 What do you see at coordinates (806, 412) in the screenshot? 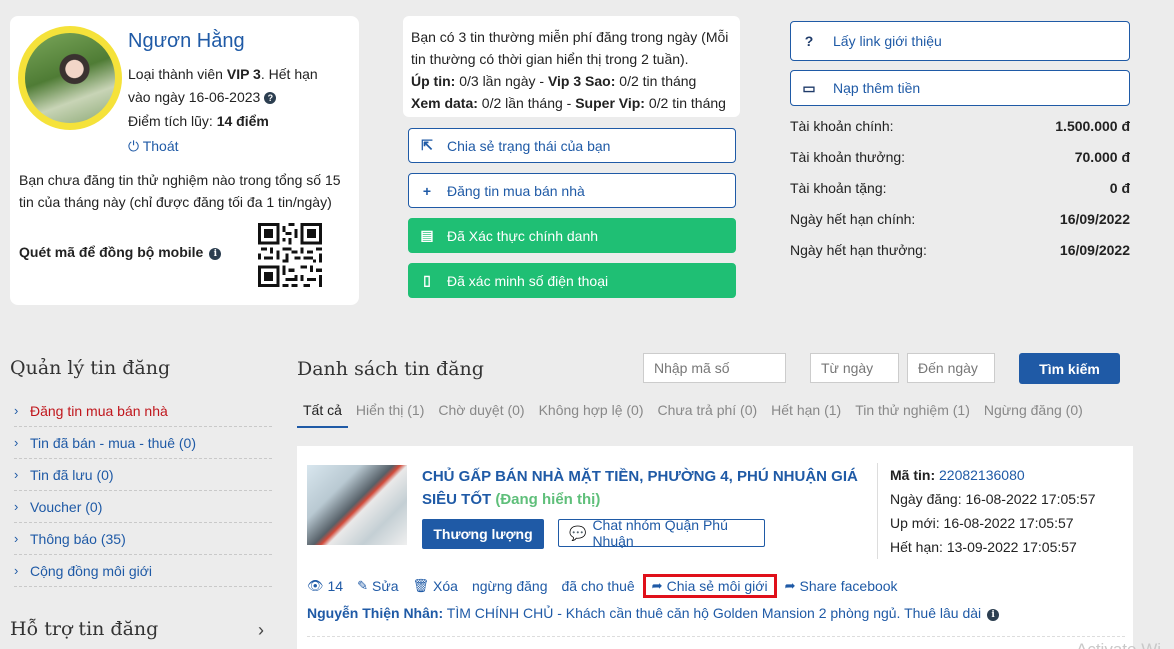
I see `tab-expired: Hết hạn (1)` at bounding box center [806, 412].